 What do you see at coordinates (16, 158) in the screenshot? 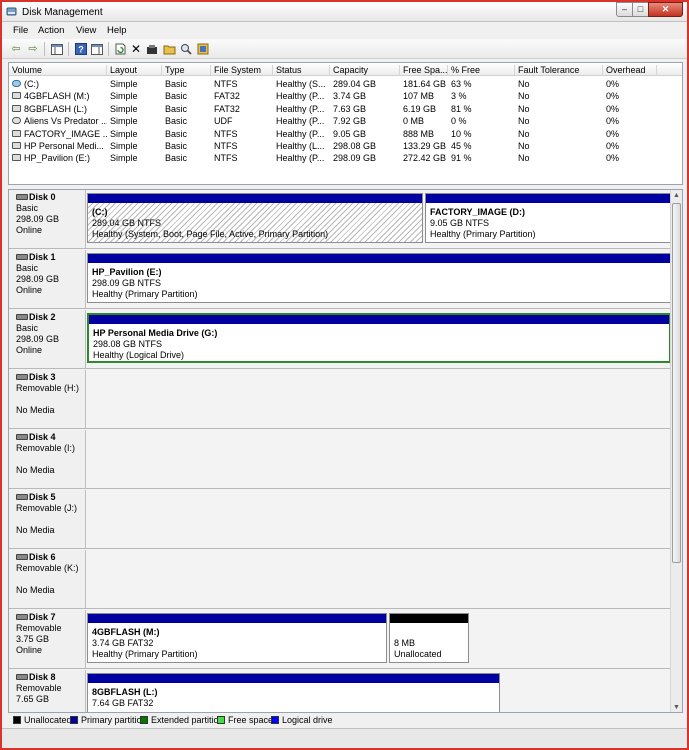
I see `drive-drive-icon` at bounding box center [16, 158].